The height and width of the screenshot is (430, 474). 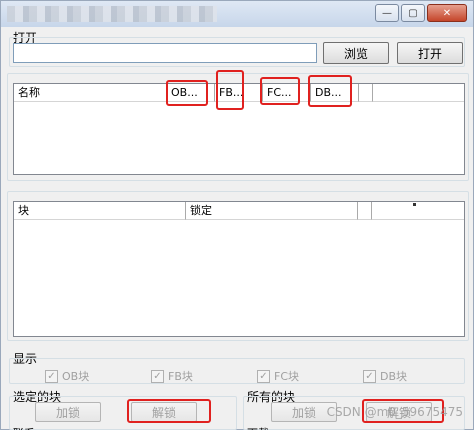 I want to click on col-header-locked: 锁定, so click(x=272, y=211).